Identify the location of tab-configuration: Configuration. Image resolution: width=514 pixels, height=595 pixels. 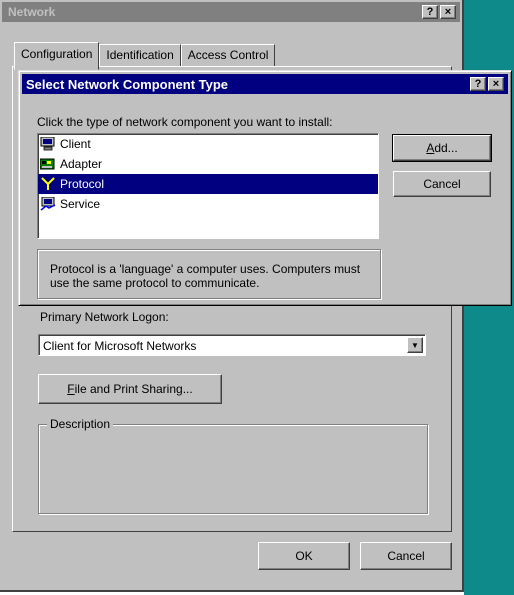
(57, 56).